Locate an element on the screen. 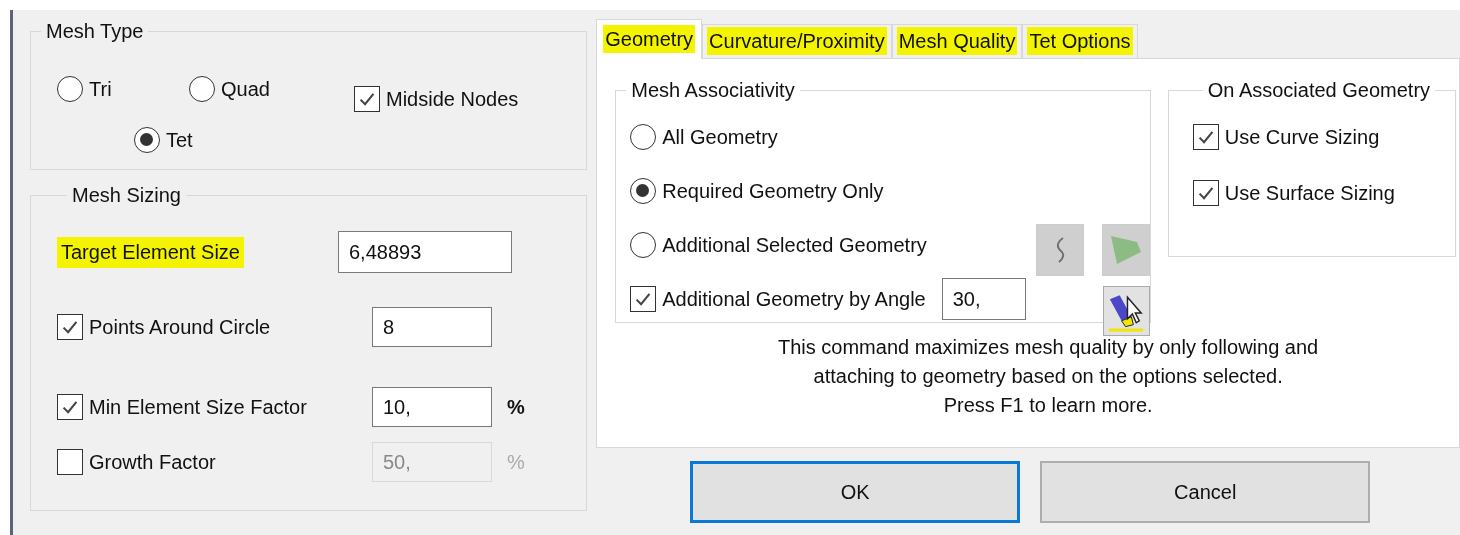 The image size is (1460, 535). input-field: 8 is located at coordinates (432, 327).